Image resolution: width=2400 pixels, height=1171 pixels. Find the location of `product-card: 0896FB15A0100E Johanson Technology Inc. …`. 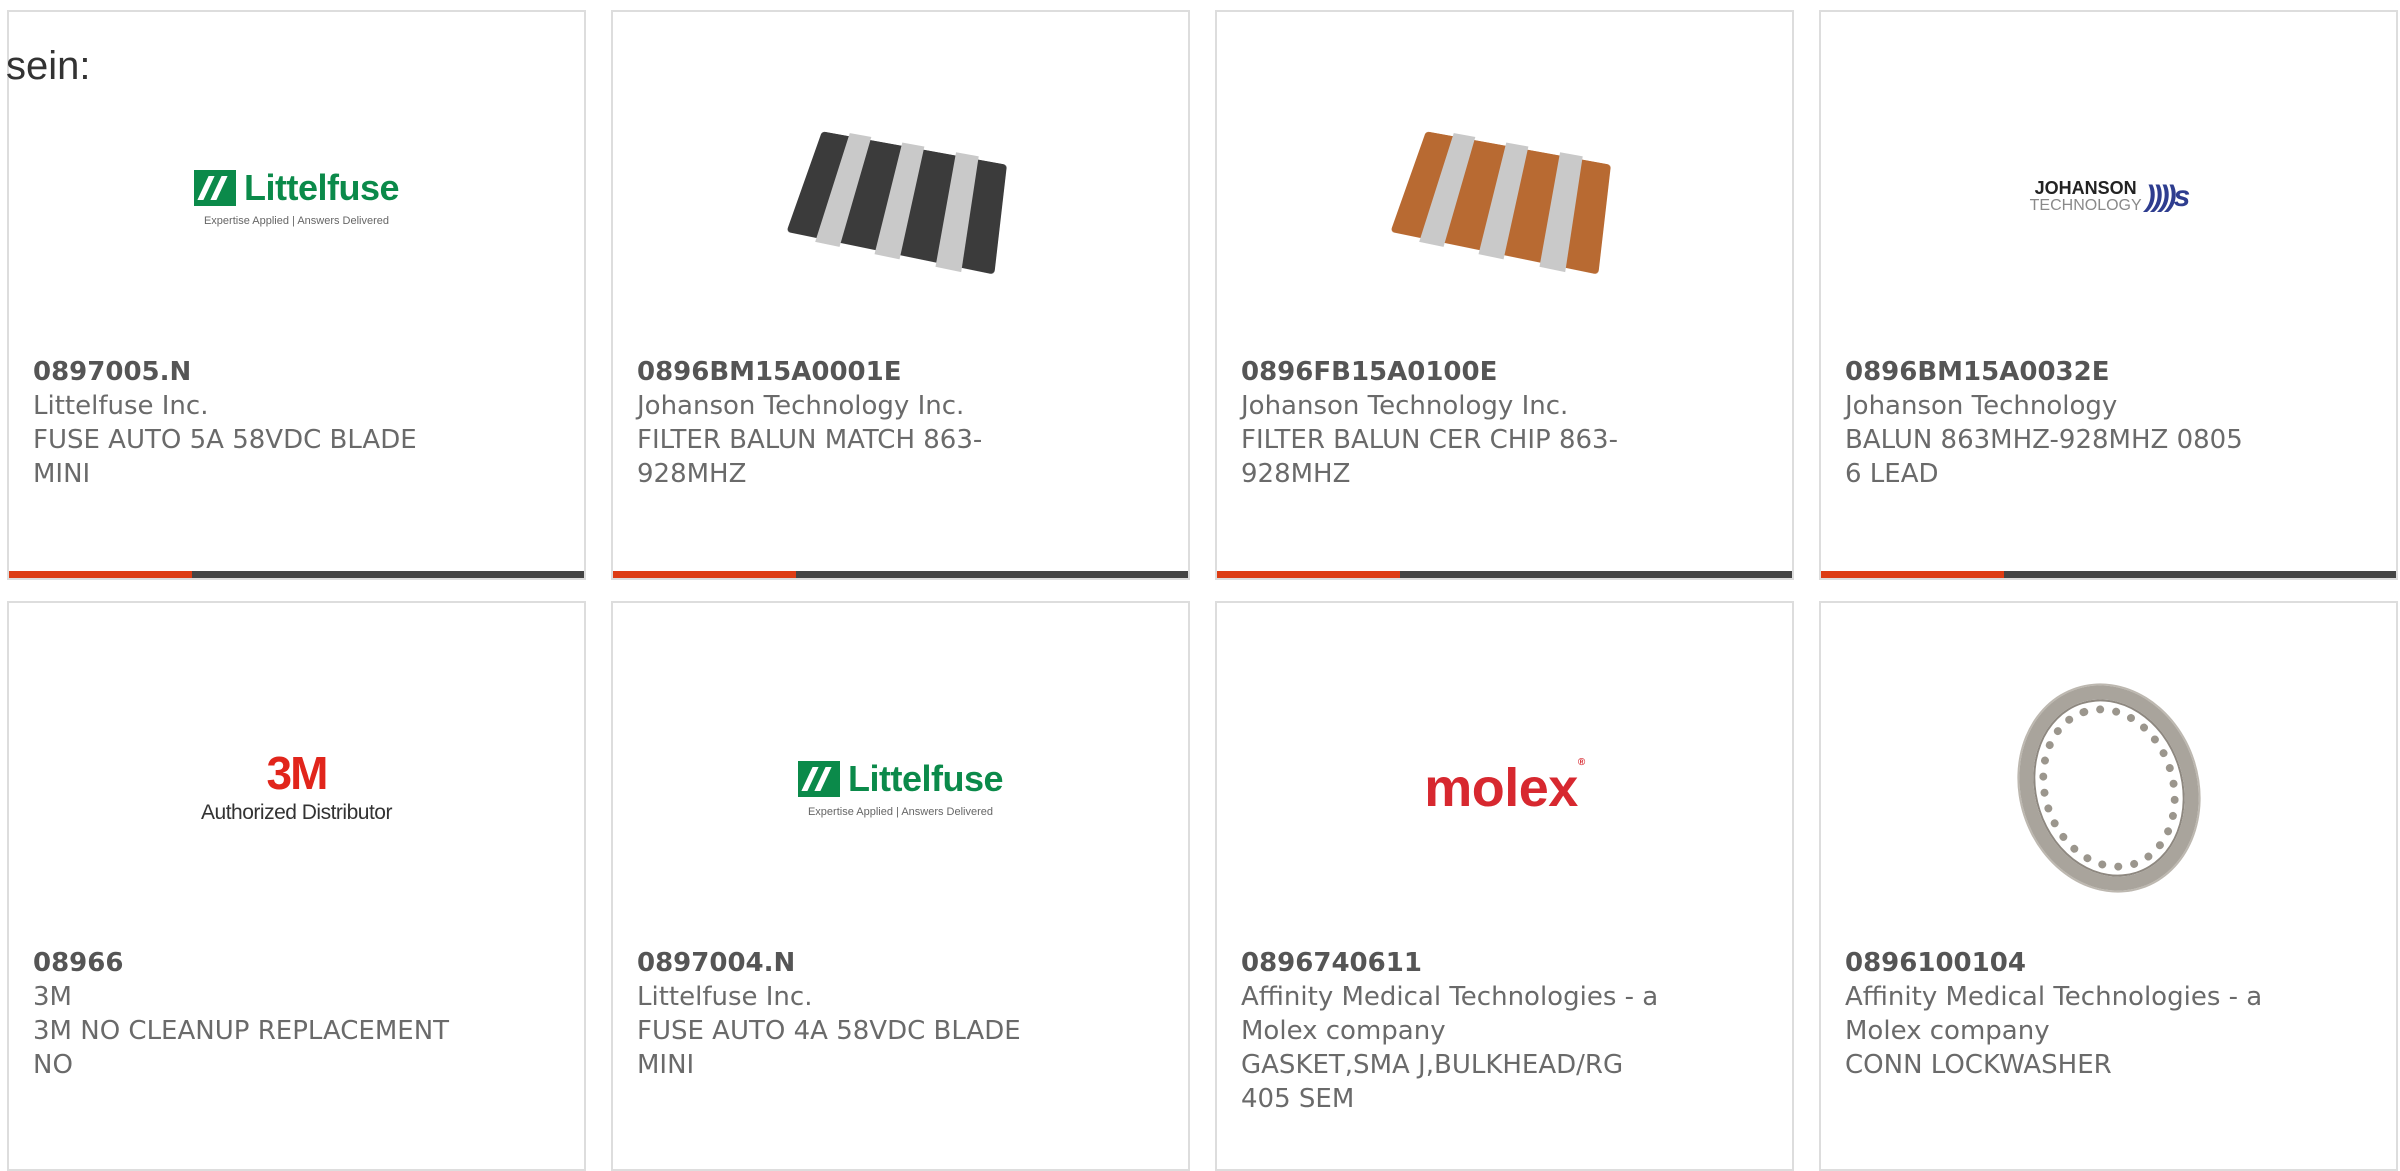

product-card: 0896FB15A0100E Johanson Technology Inc. … is located at coordinates (1504, 295).